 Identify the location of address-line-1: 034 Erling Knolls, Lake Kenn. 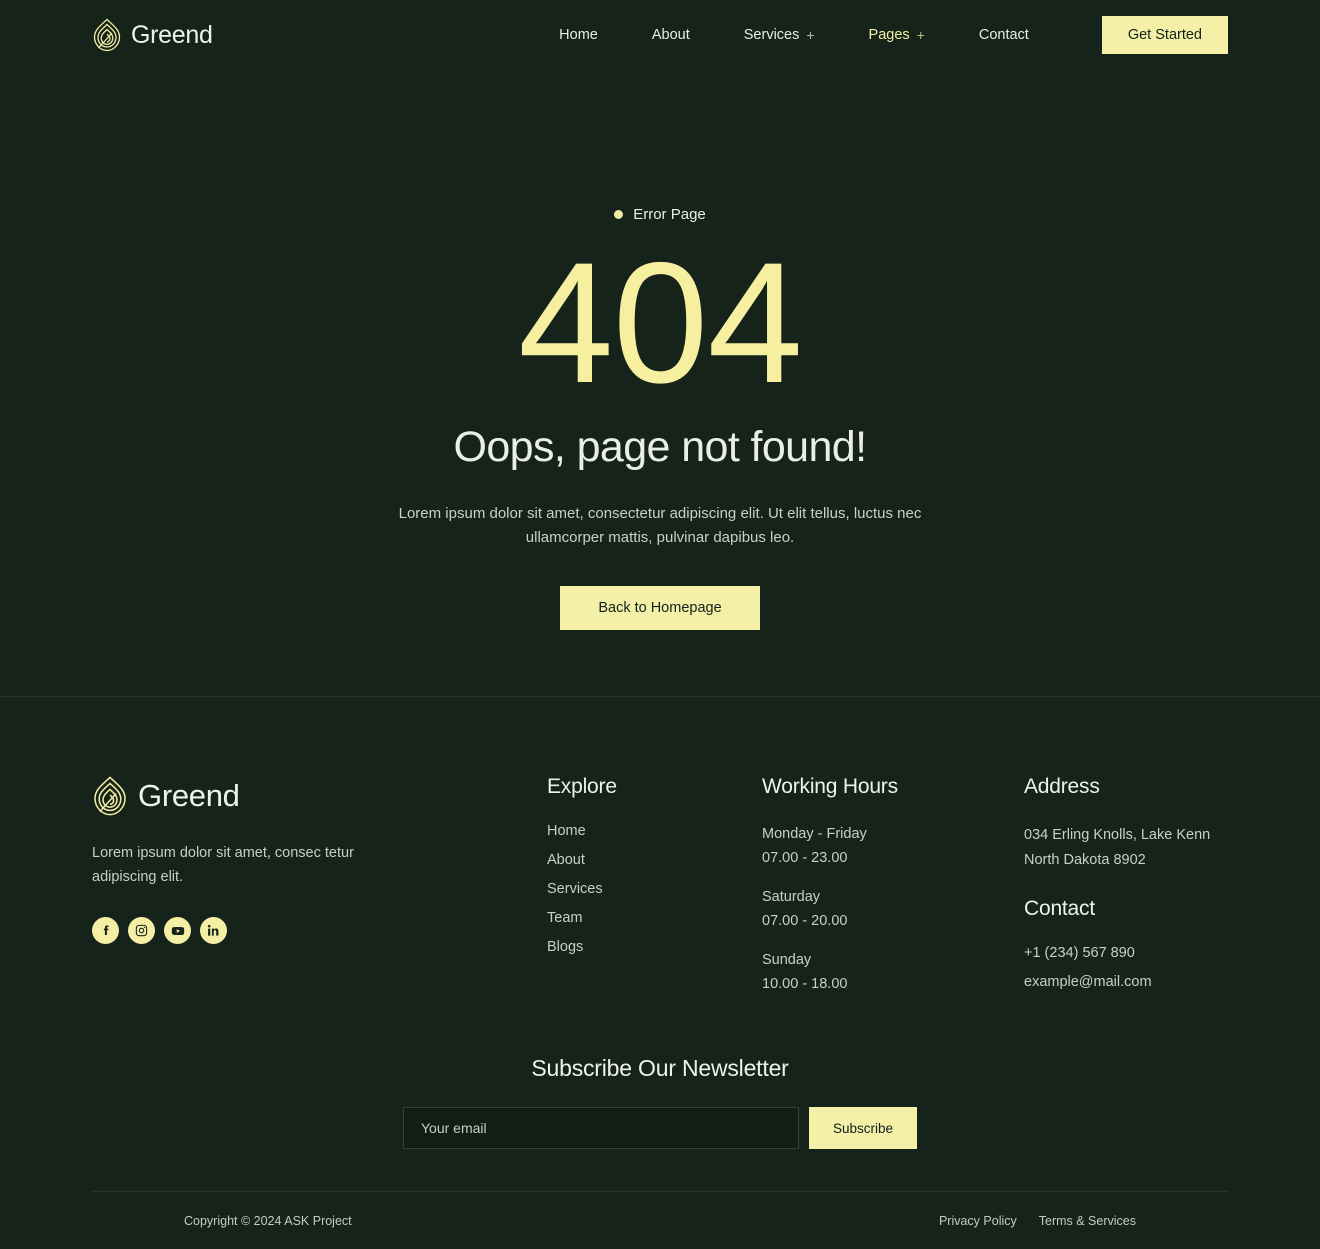
(1117, 835).